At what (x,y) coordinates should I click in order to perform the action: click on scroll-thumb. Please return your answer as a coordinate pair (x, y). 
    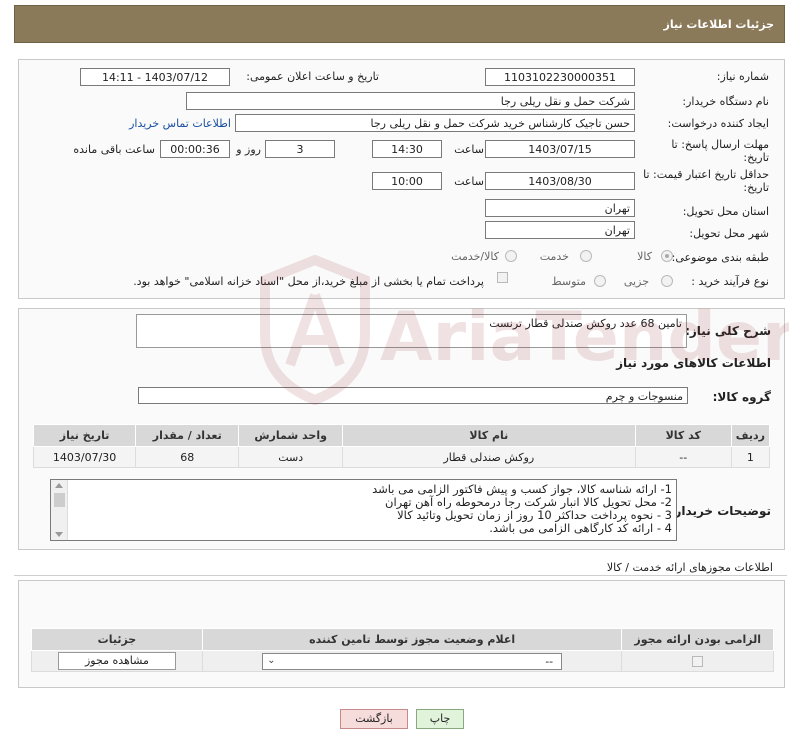
    Looking at the image, I should click on (59, 500).